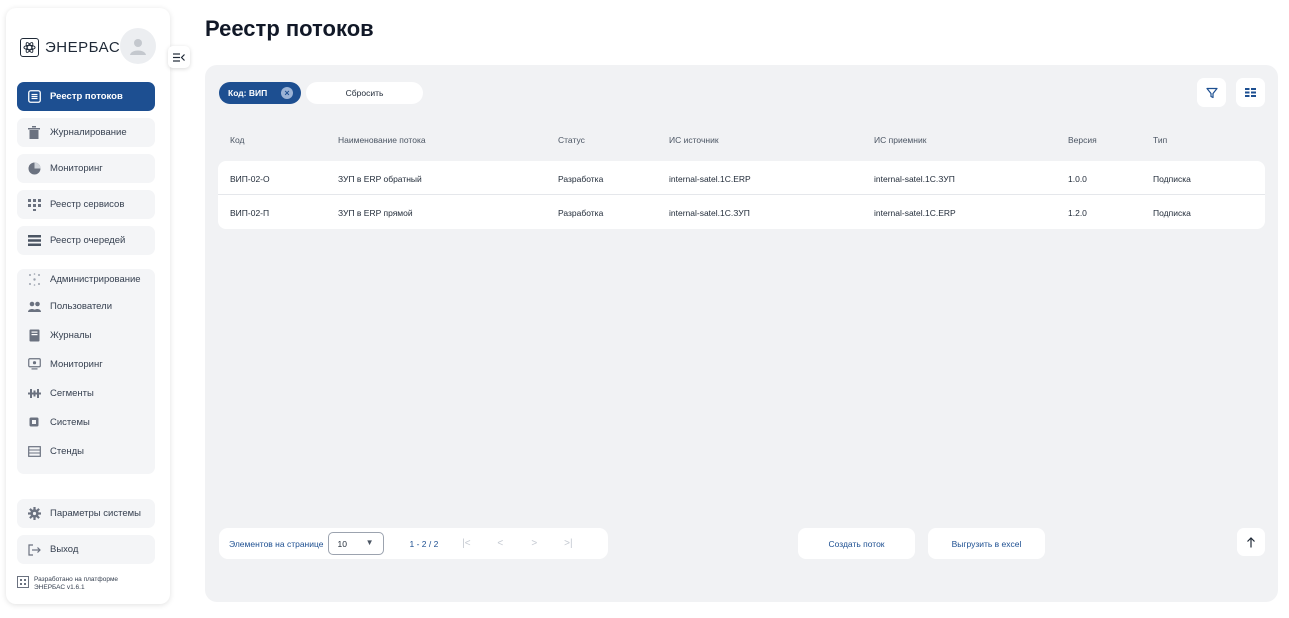 Image resolution: width=1289 pixels, height=618 pixels. Describe the element at coordinates (95, 279) in the screenshot. I see `sidebar-item-label: Администрирование` at that location.